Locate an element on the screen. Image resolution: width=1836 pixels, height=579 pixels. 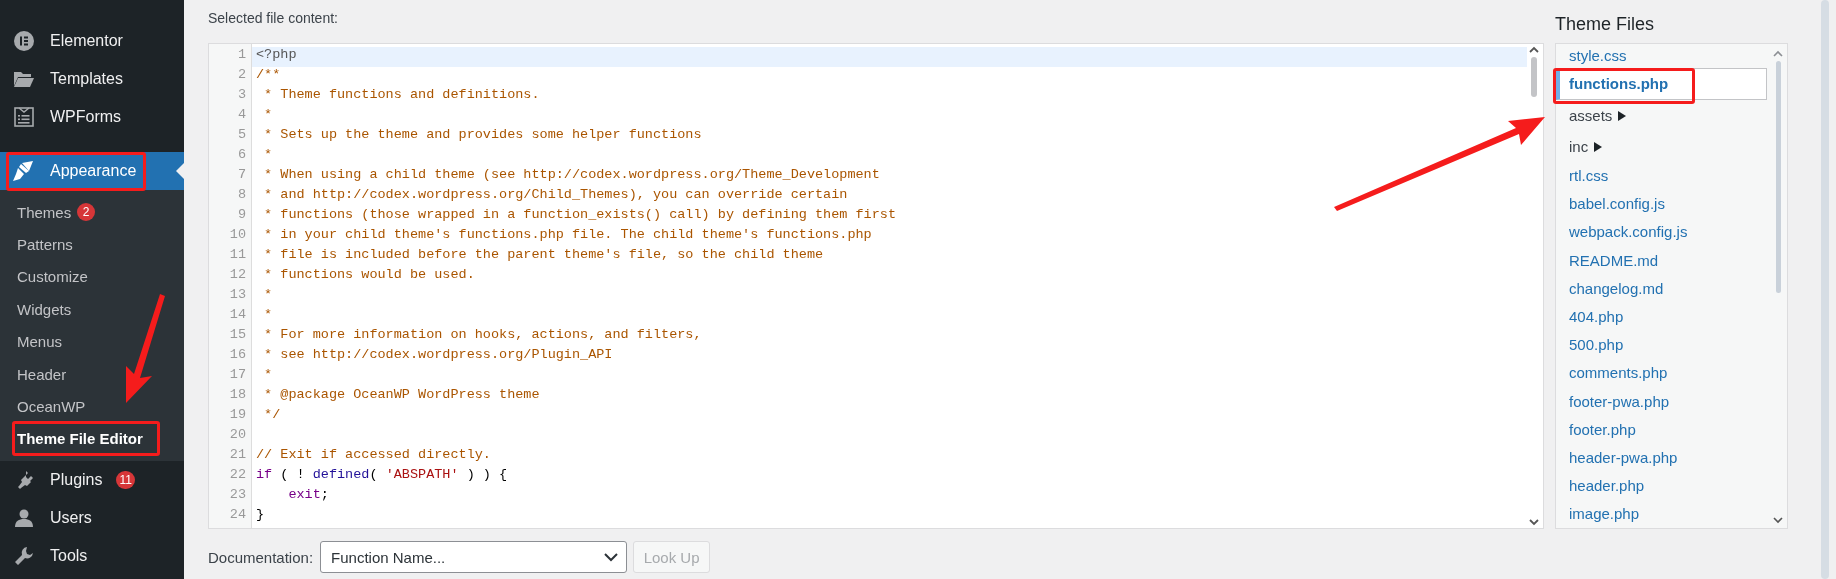
line-number: 11 is located at coordinates (237, 255).